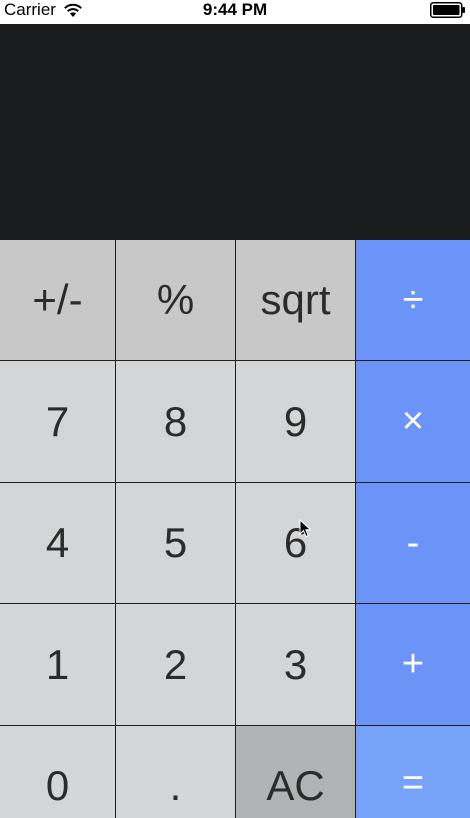 The image size is (470, 818). Describe the element at coordinates (413, 772) in the screenshot. I see `equals-button: =` at that location.